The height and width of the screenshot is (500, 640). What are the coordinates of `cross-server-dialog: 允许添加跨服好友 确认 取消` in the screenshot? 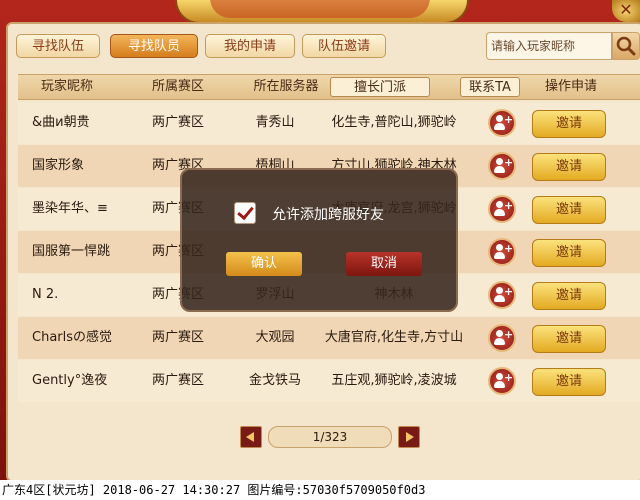 It's located at (319, 240).